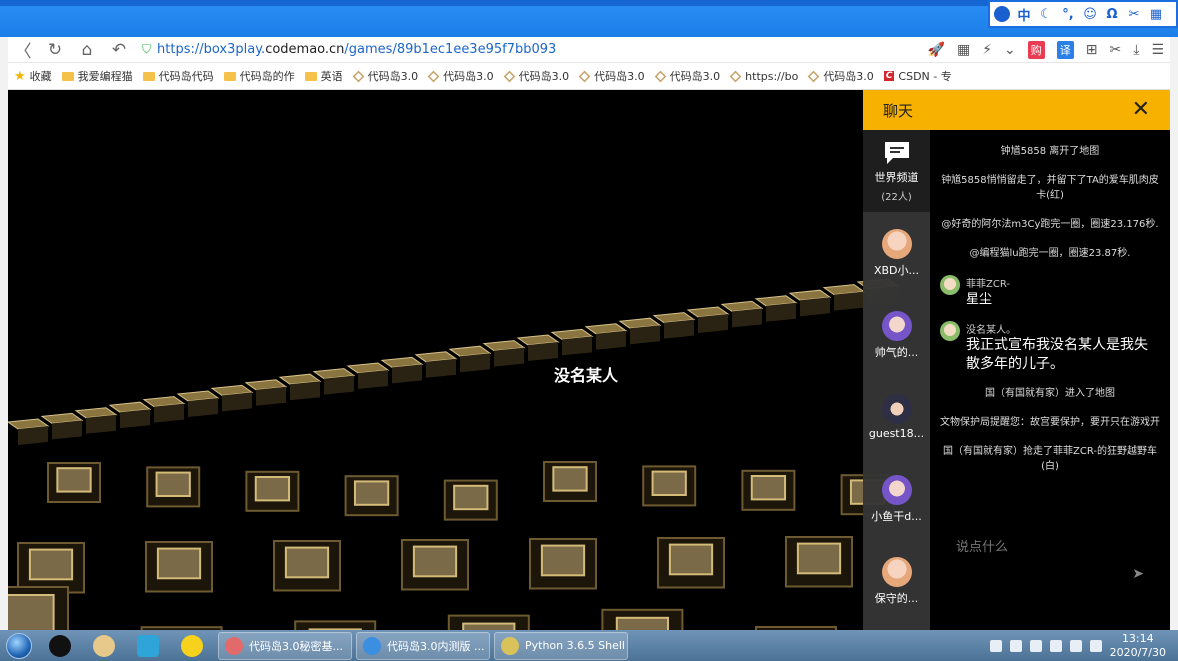 This screenshot has height=661, width=1178. Describe the element at coordinates (147, 49) in the screenshot. I see `secure-shield-icon: ⛉` at that location.